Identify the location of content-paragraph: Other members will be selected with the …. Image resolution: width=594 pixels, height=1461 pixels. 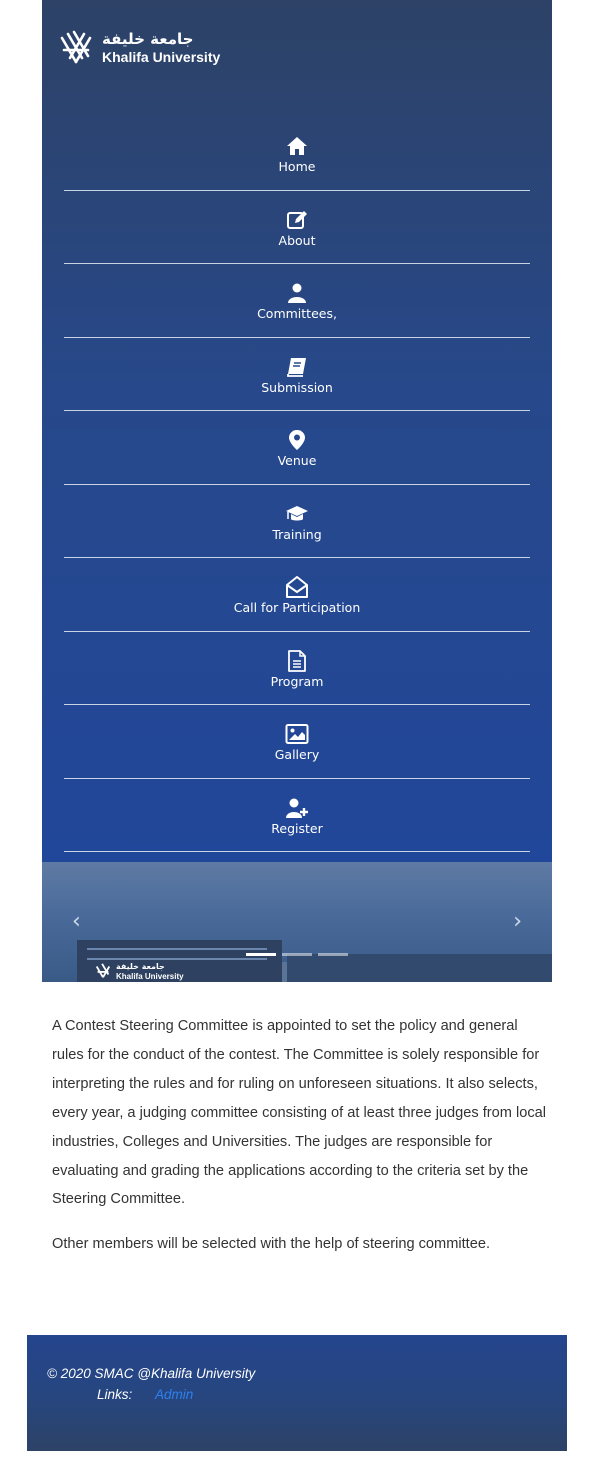
(271, 1244).